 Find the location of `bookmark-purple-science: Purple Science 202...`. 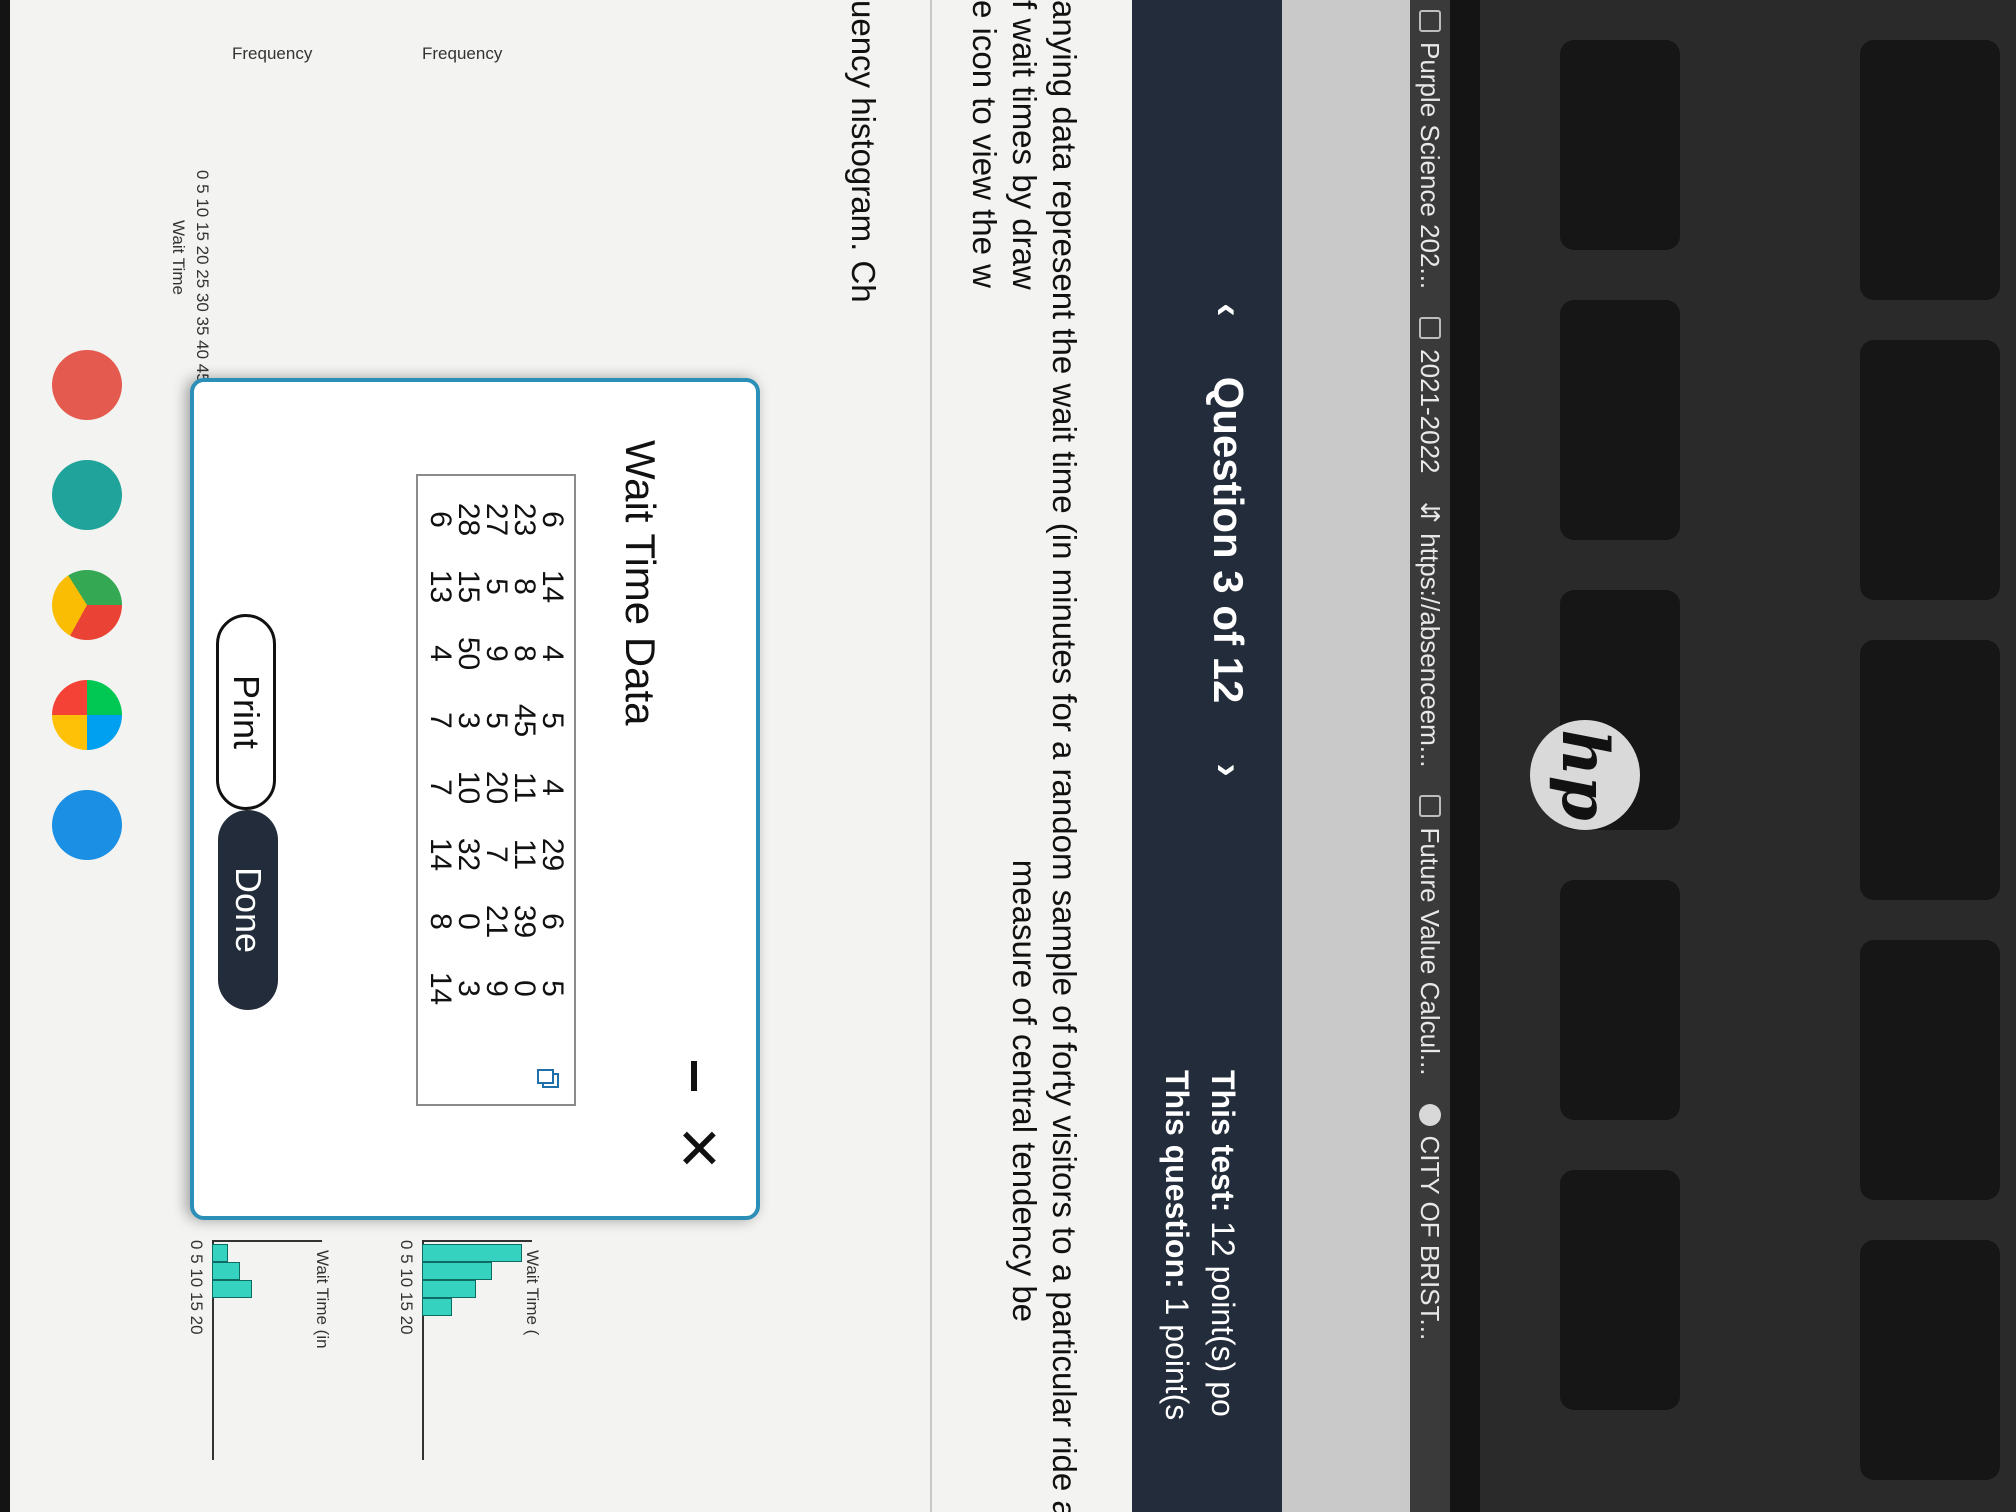

bookmark-purple-science: Purple Science 202... is located at coordinates (1430, 149).